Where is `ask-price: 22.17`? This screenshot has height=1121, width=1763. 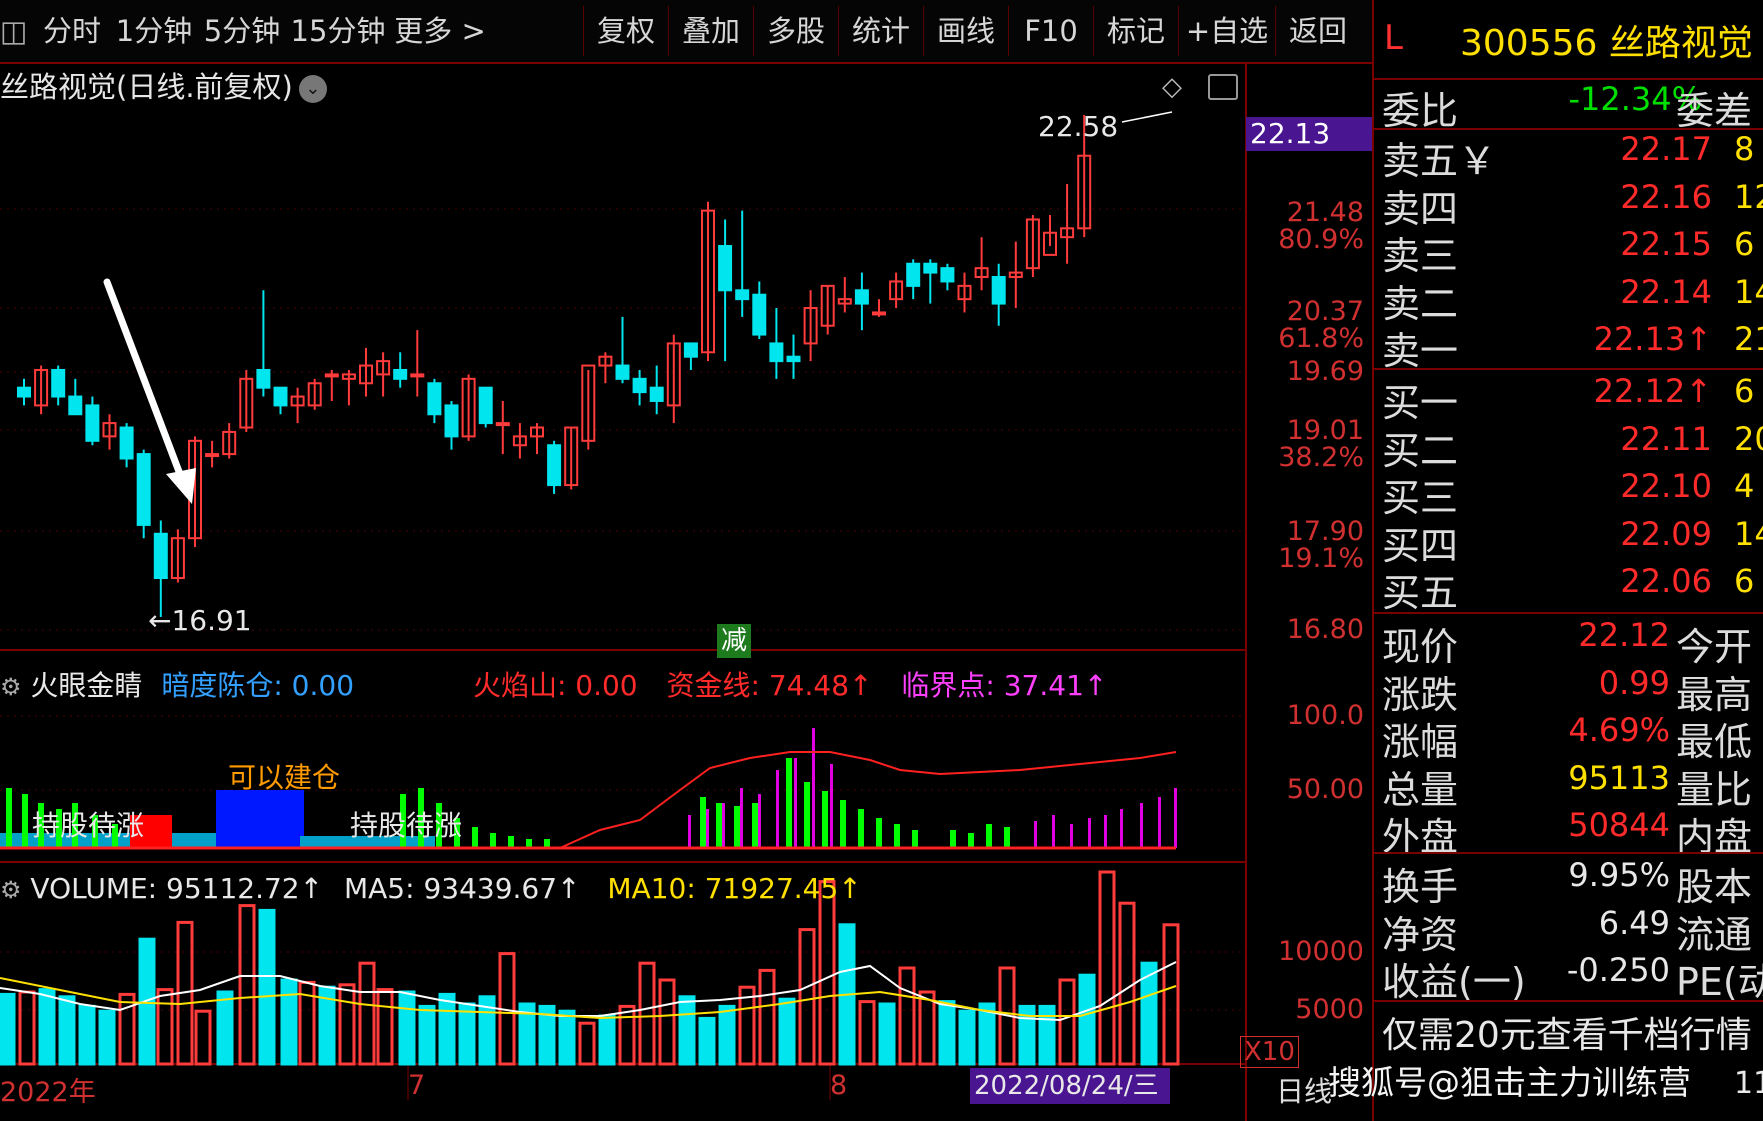 ask-price: 22.17 is located at coordinates (1666, 149).